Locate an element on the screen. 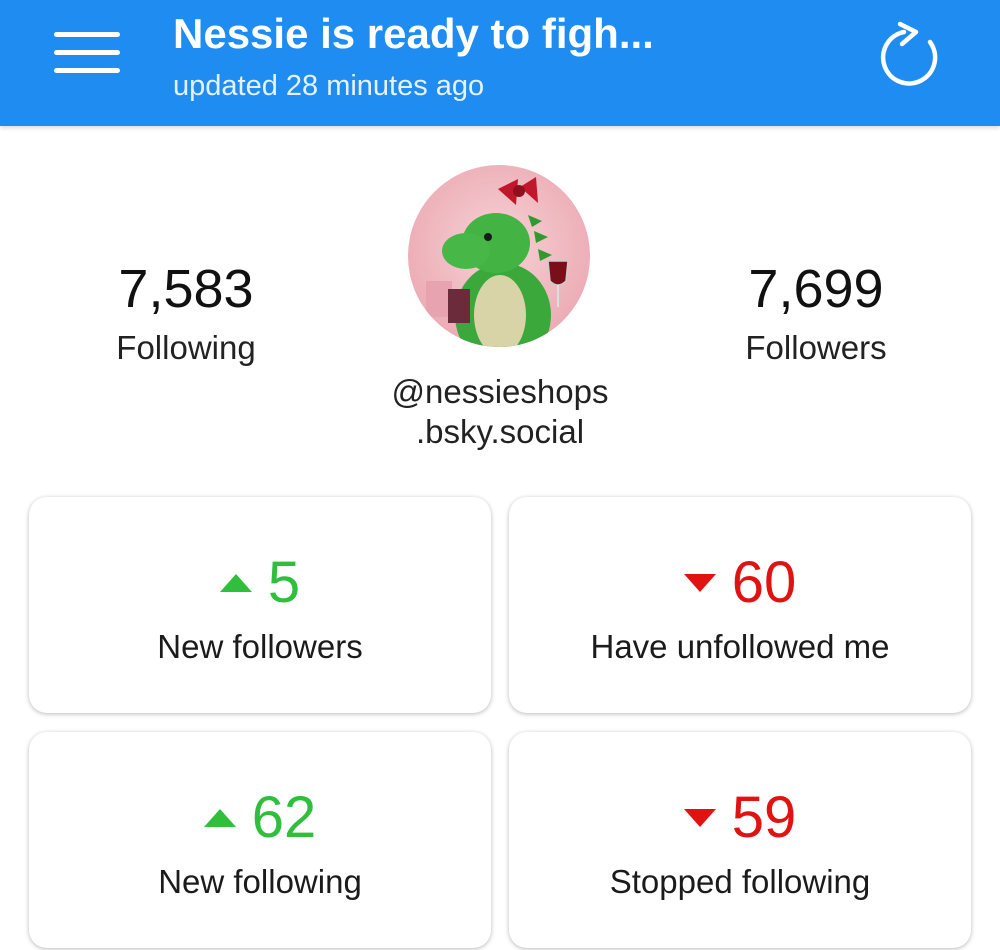 This screenshot has height=950, width=1000. new-following-card: 62 New following is located at coordinates (260, 840).